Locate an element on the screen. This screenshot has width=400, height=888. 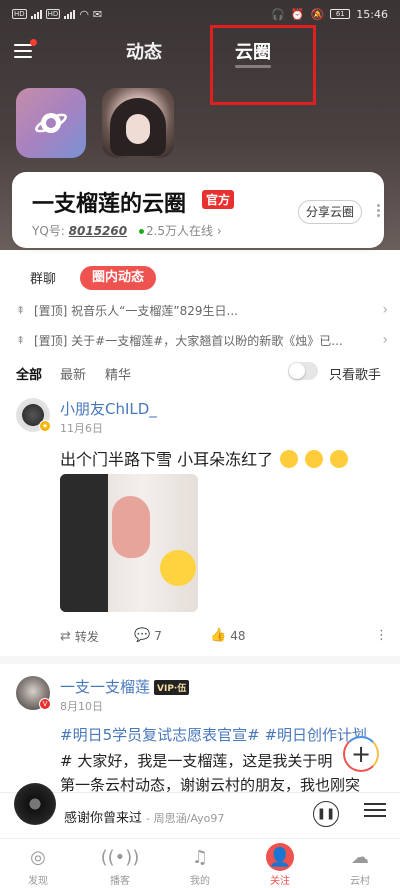
online-count: 2.5万人在线 is located at coordinates (179, 231).